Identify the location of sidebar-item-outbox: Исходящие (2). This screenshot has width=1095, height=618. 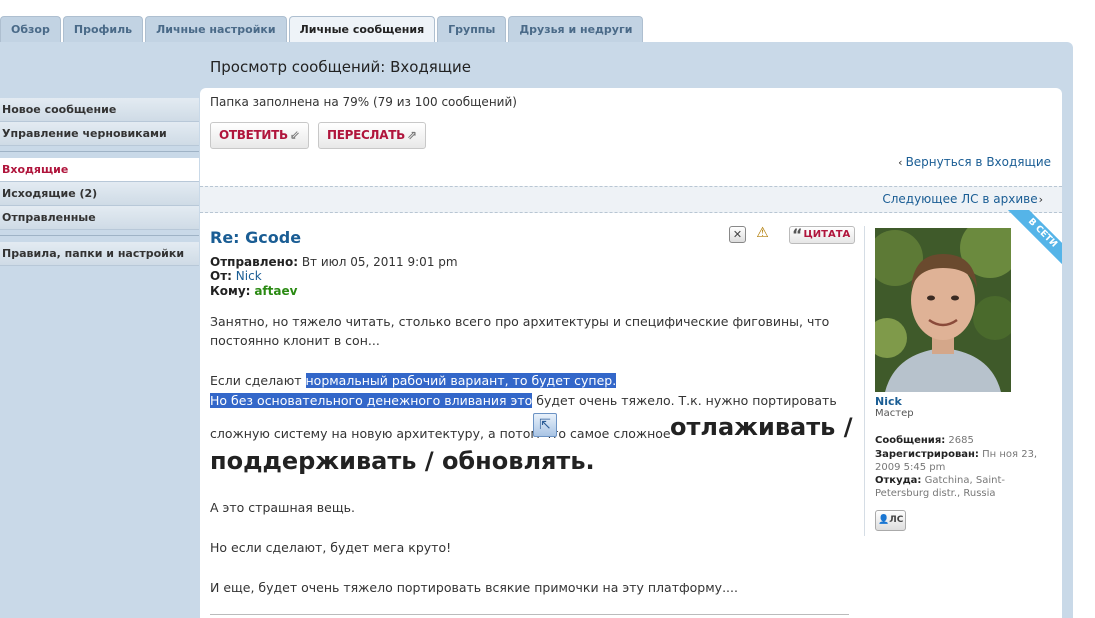
(99, 194).